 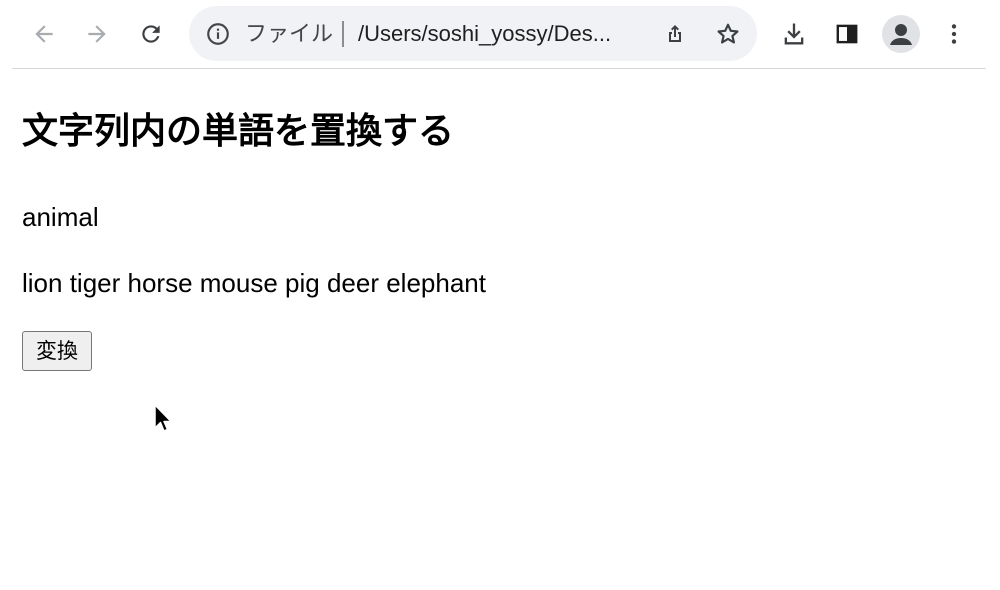 I want to click on toolbar-divider, so click(x=499, y=68).